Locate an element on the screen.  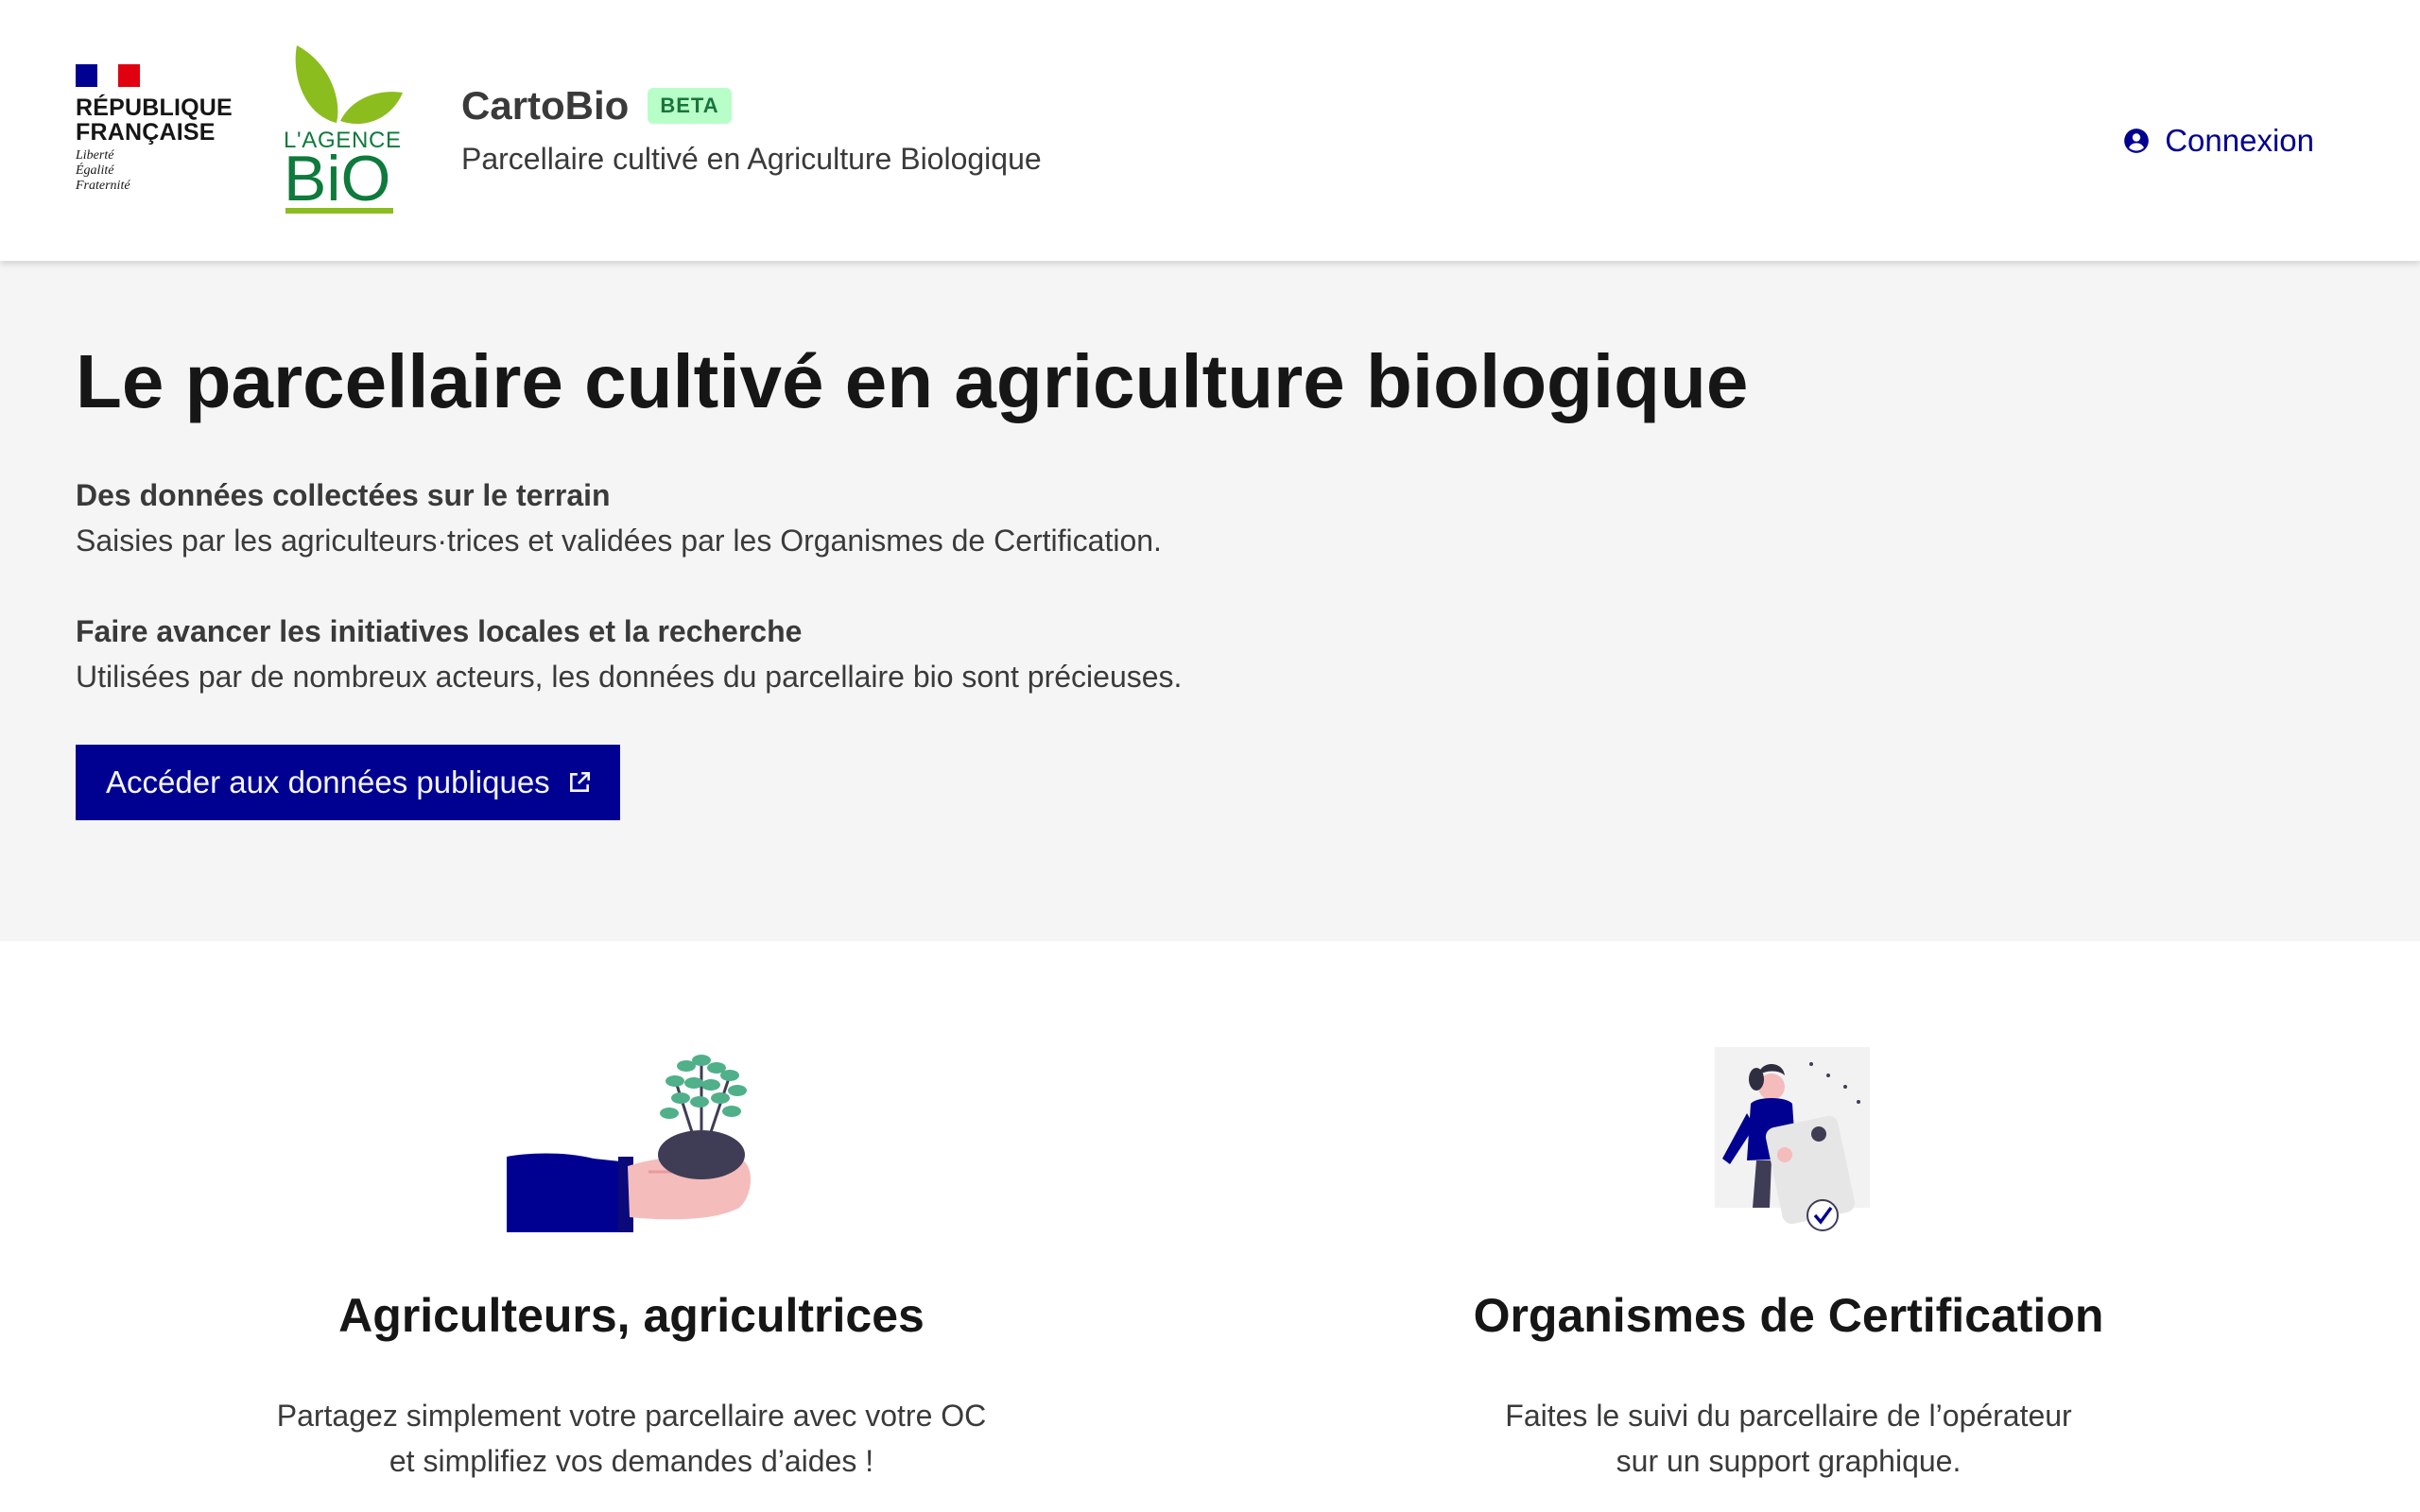
republique-line2: FRANÇAISE is located at coordinates (146, 132).